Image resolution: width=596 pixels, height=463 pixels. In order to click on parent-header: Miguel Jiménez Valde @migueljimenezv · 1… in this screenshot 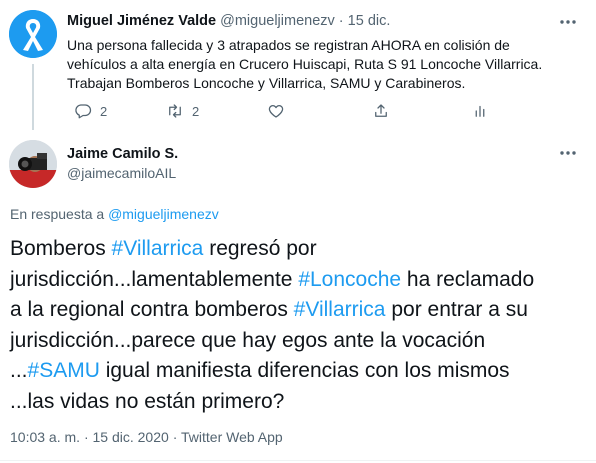, I will do `click(228, 21)`.